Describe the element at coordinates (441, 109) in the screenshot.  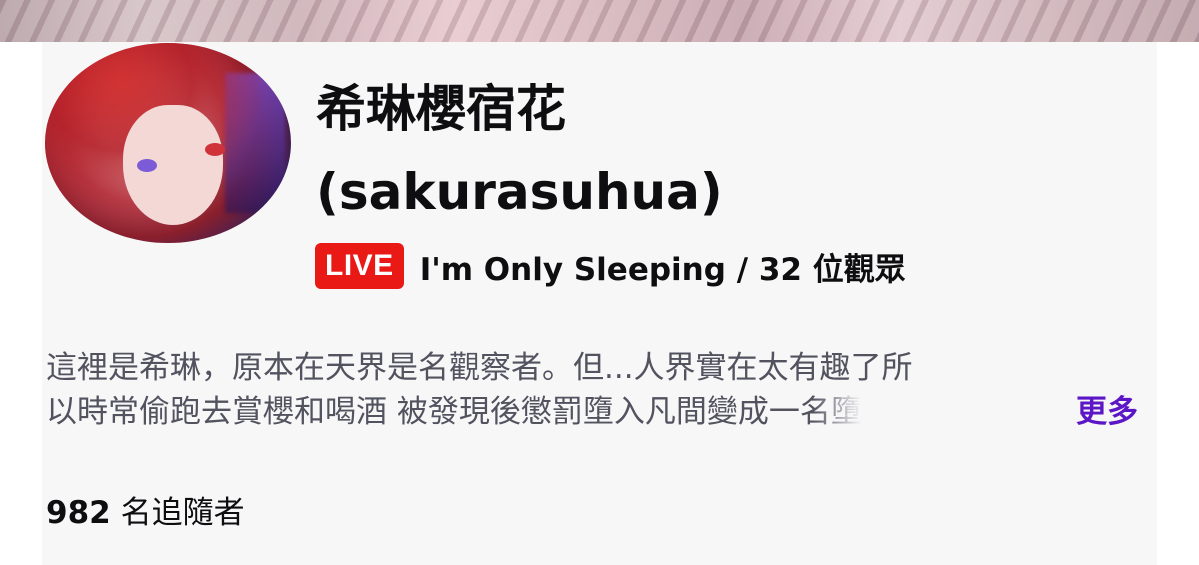
I see `channel-display-name: 希琳櫻宿花` at that location.